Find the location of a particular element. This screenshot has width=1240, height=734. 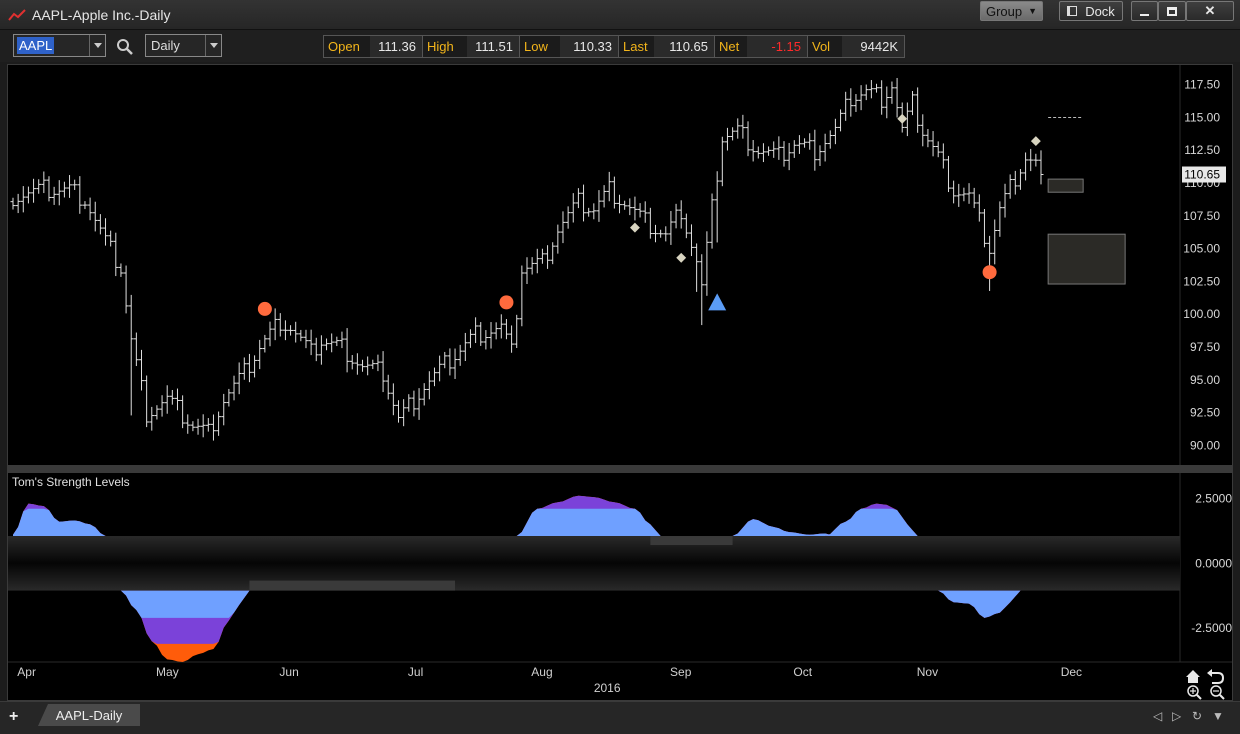

osc-tick-label: 0.0000 is located at coordinates (1213, 563).